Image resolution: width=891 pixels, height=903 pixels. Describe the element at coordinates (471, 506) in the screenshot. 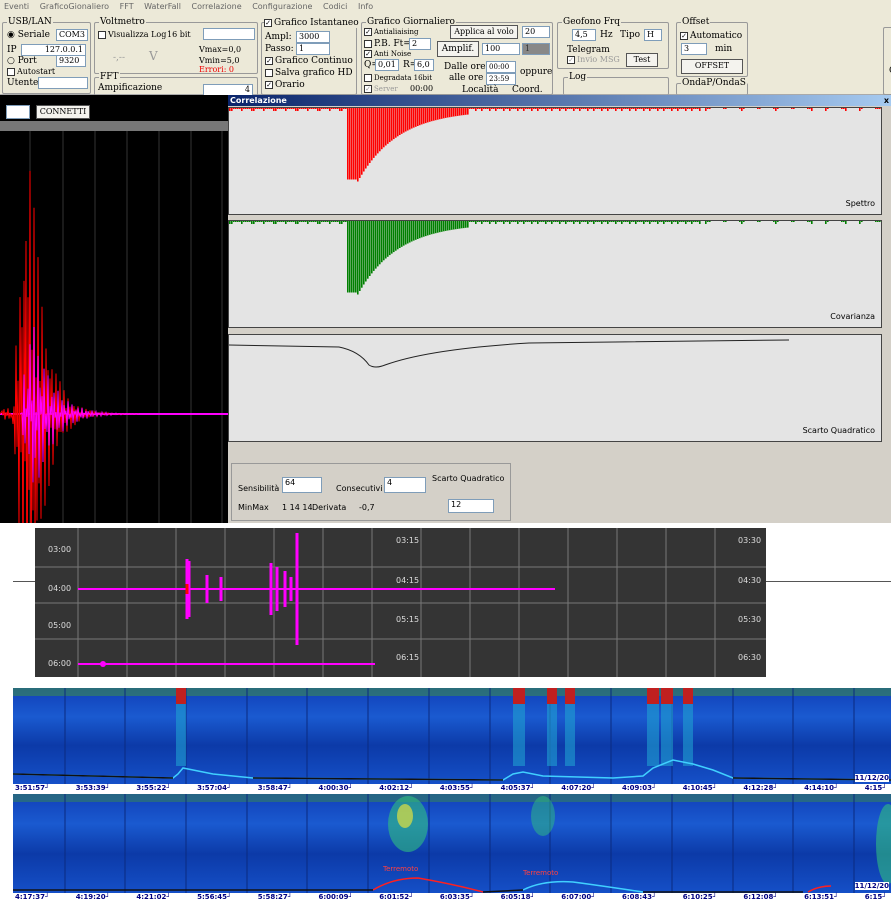

I see `scarto-field: 12` at that location.